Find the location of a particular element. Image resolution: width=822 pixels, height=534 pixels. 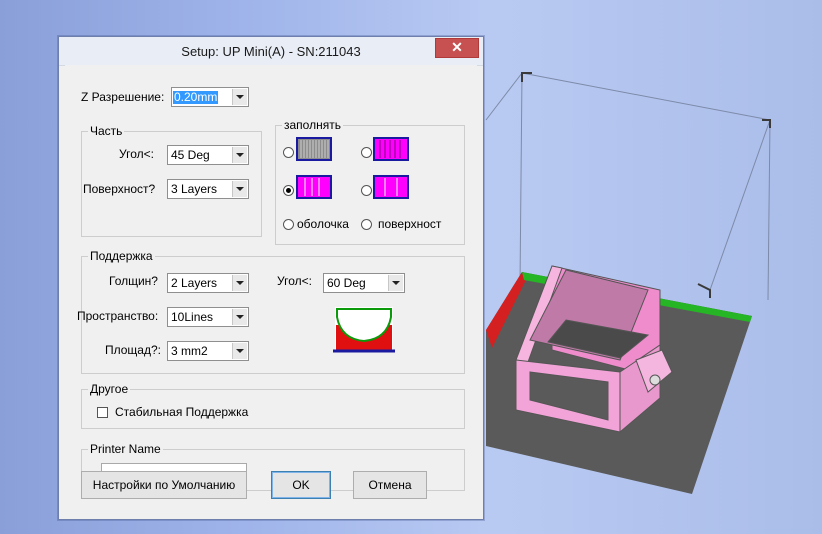

support-space-label: Пространство: is located at coordinates (118, 316).